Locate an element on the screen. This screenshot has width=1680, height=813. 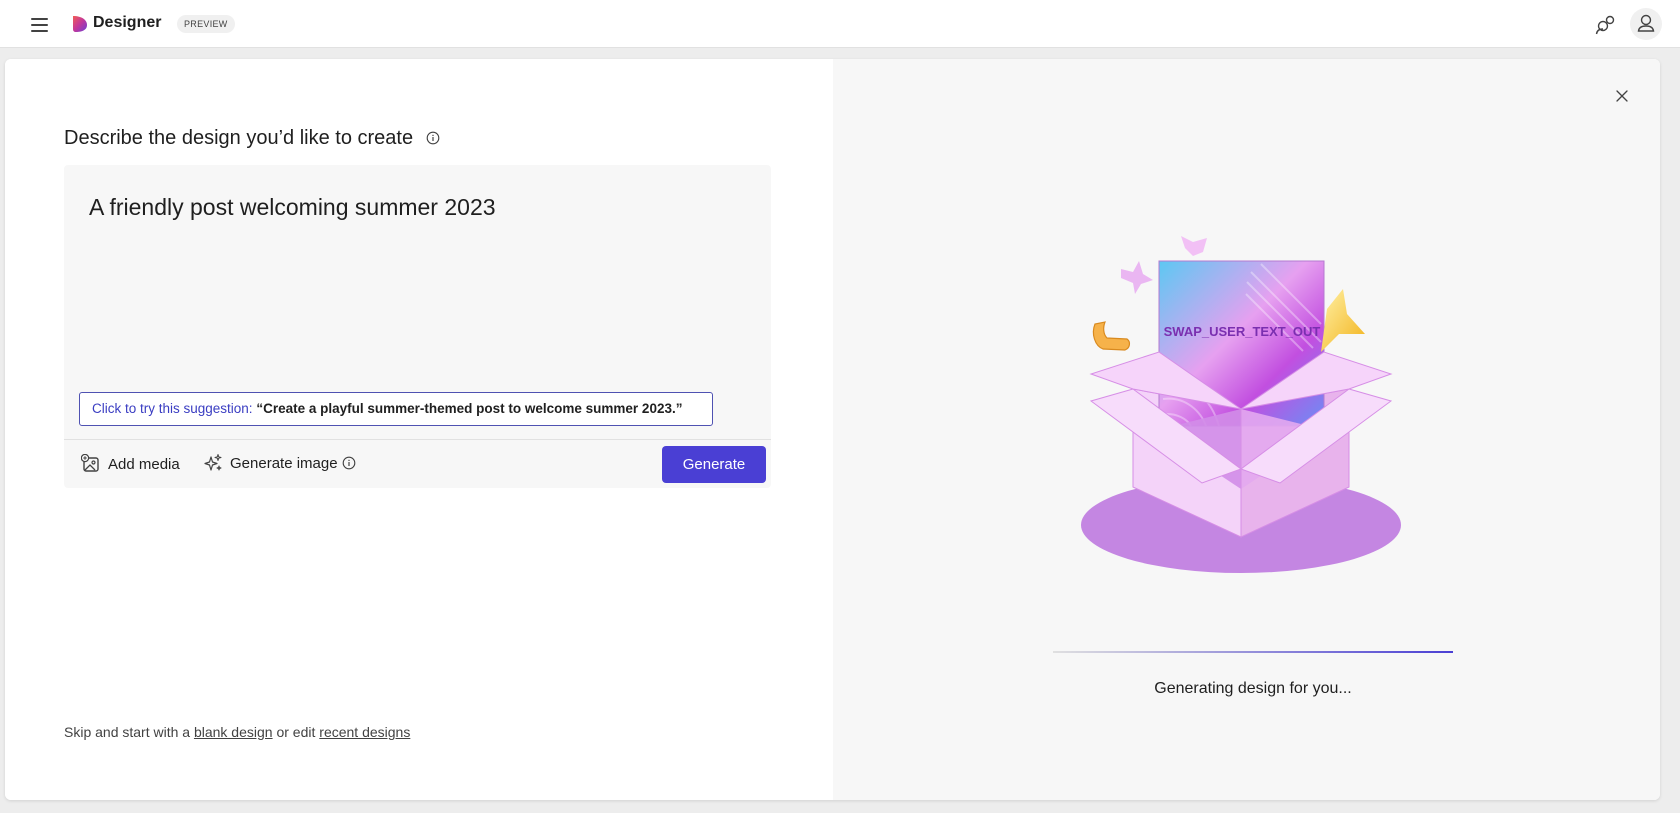
top-bar: Designer PREVIEW is located at coordinates (840, 24).